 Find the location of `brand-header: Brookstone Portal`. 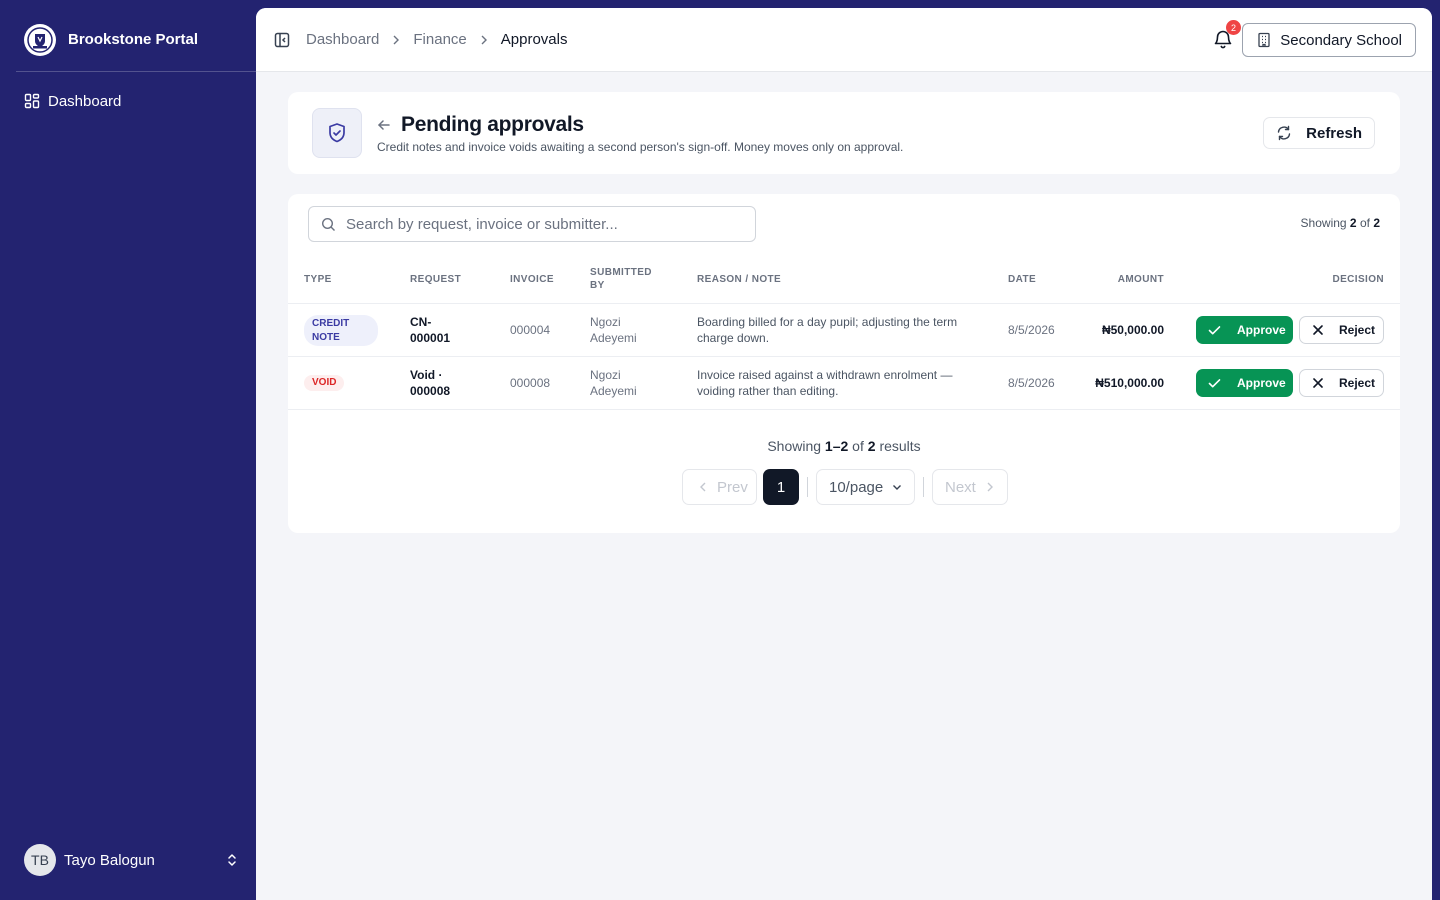

brand-header: Brookstone Portal is located at coordinates (136, 40).